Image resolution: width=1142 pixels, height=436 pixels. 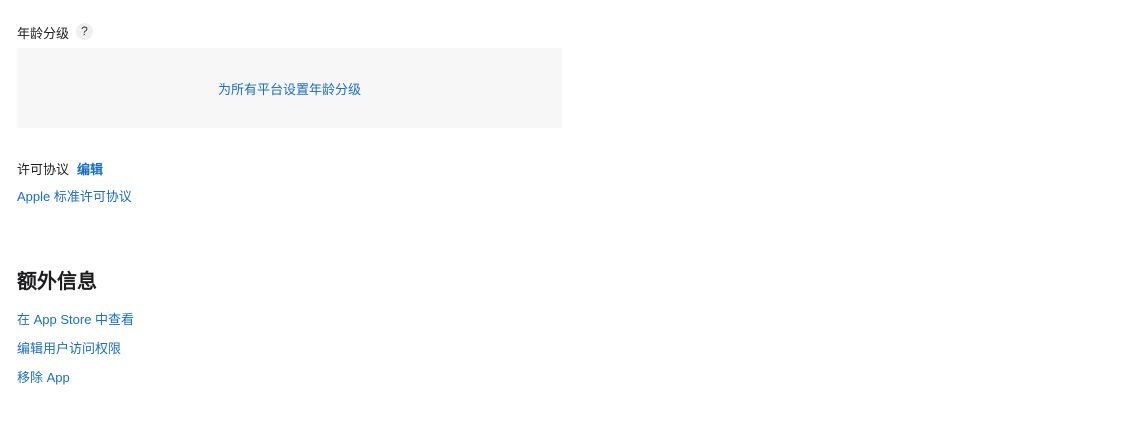 I want to click on apple-standard-license-link: Apple 标准许可协议, so click(x=74, y=195).